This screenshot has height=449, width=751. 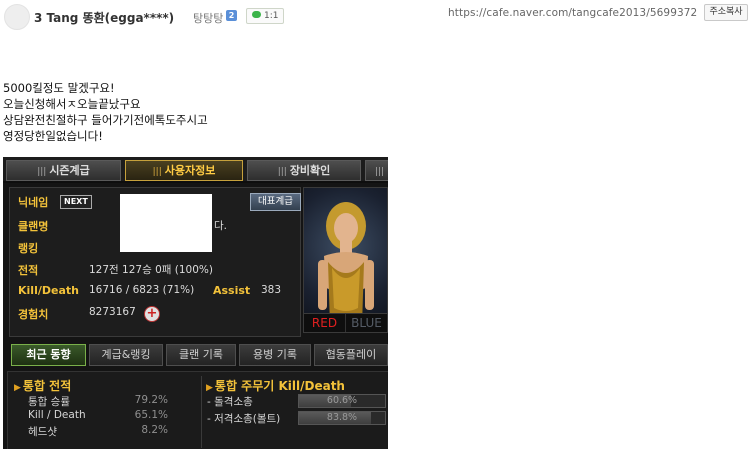 I want to click on clan-value: 다., so click(x=220, y=226).